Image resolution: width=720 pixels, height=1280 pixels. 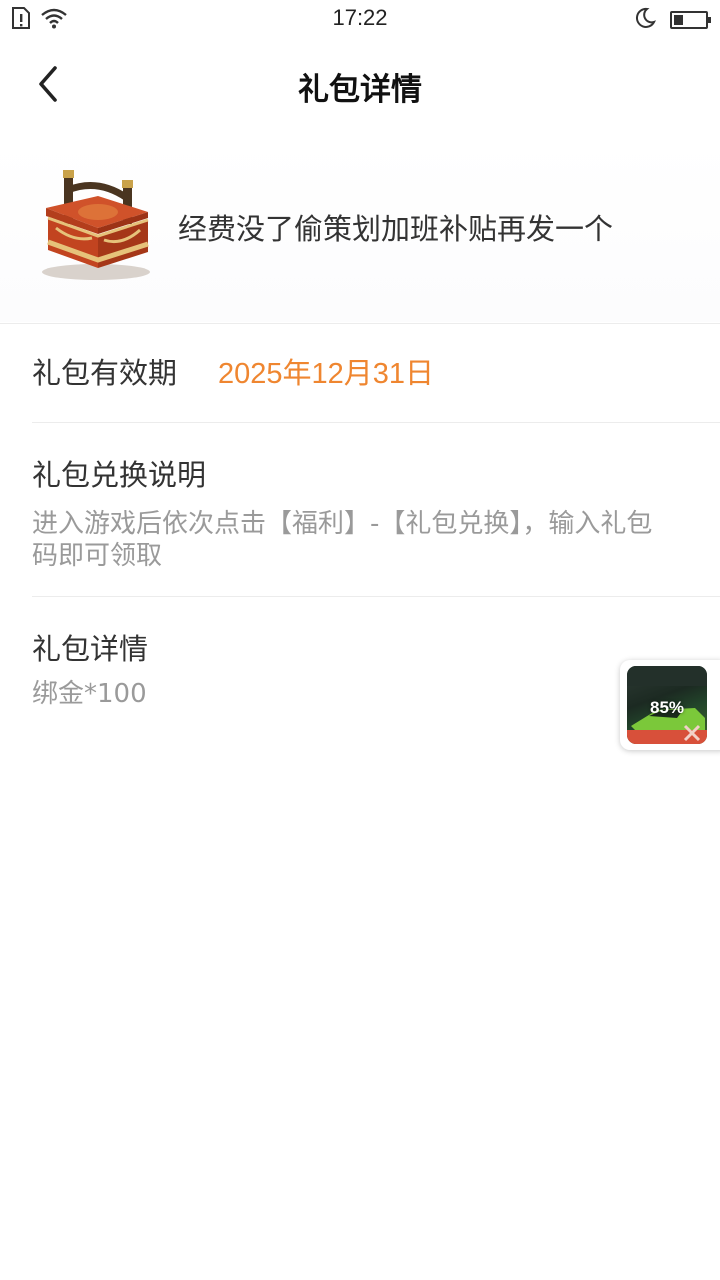 I want to click on details-title: 礼包详情, so click(x=90, y=649).